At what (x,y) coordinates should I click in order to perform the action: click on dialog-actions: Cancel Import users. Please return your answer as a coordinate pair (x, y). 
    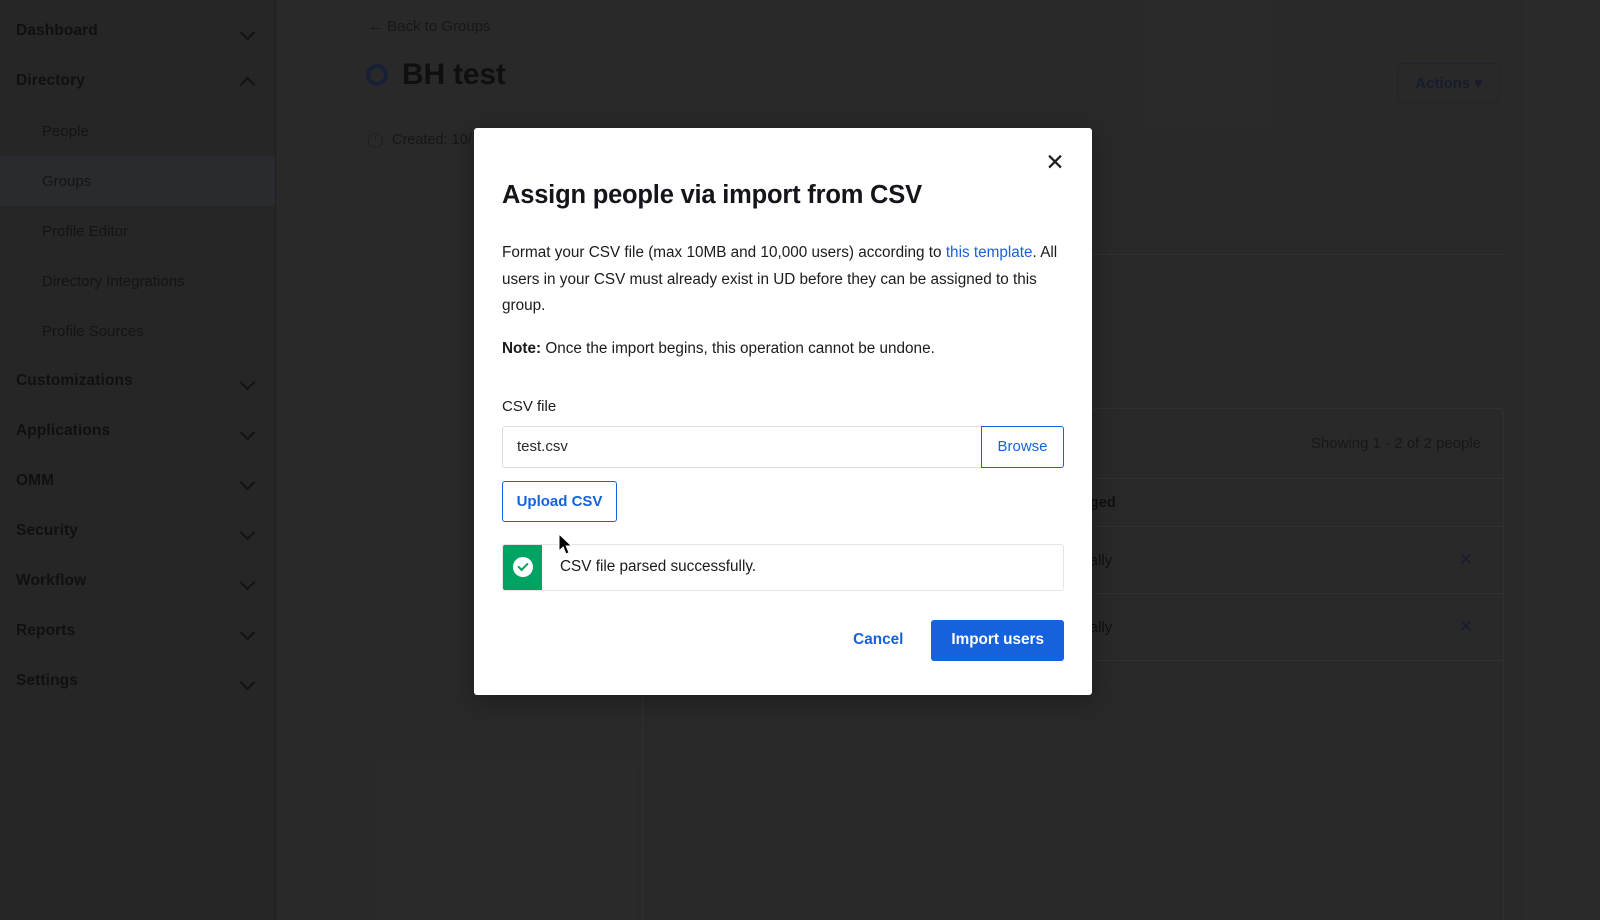
    Looking at the image, I should click on (783, 640).